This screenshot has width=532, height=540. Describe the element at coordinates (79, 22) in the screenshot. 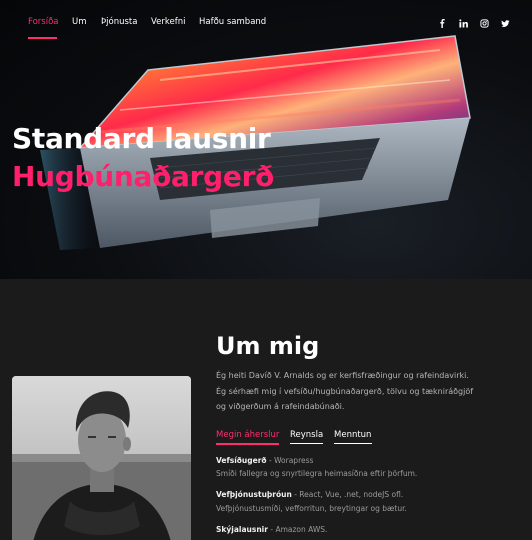

I see `nav-item-um: Um` at that location.